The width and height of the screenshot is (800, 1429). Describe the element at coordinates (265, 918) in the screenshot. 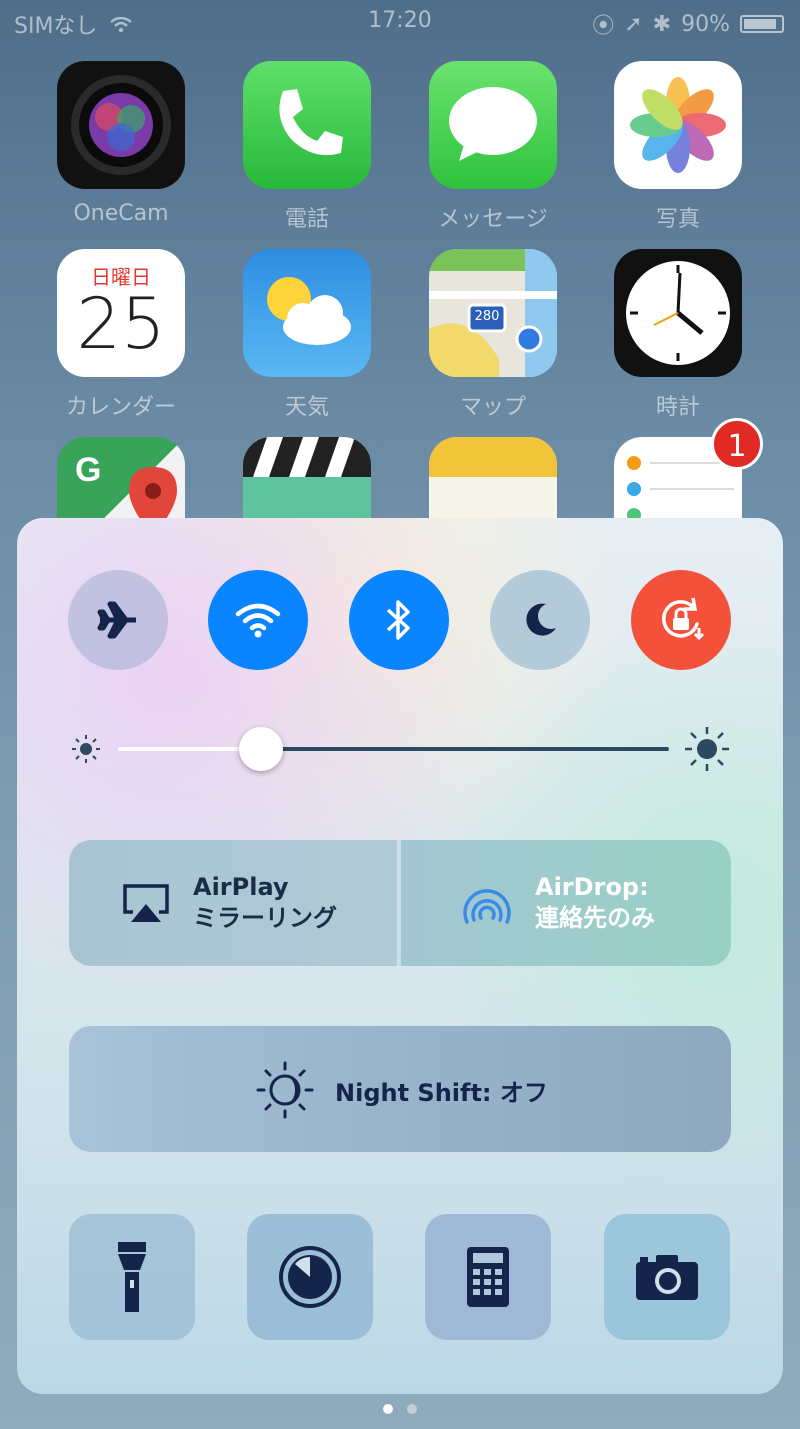

I see `airplay-subtitle: ミラーリング` at that location.